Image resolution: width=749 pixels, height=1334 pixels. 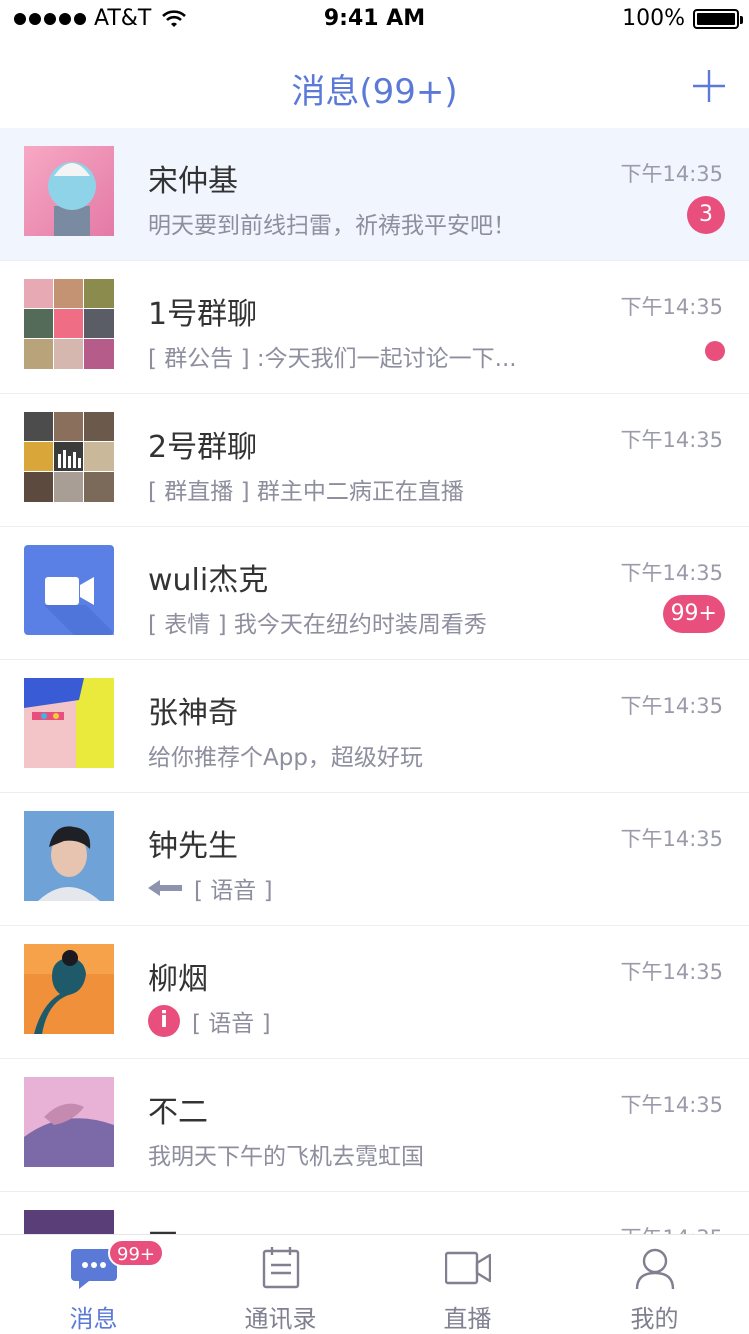 I want to click on tab-label: 直播, so click(x=467, y=1319).